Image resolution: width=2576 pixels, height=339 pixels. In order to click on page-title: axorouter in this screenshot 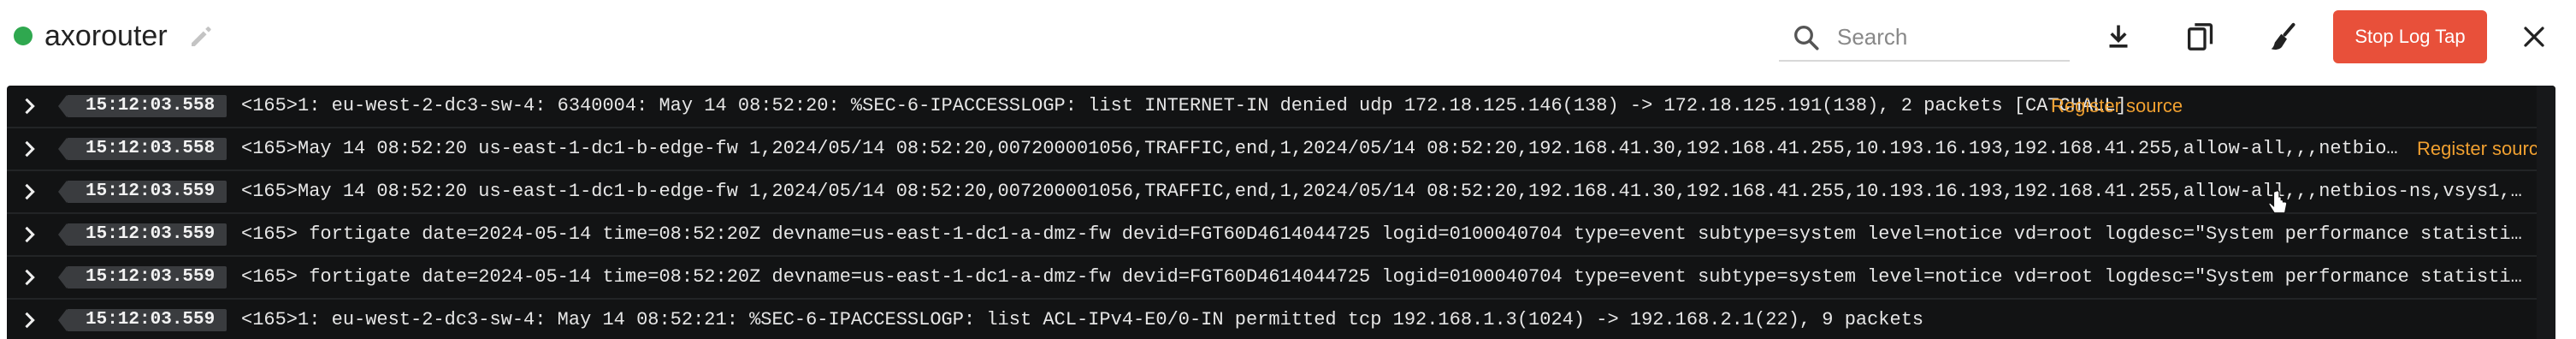, I will do `click(106, 36)`.